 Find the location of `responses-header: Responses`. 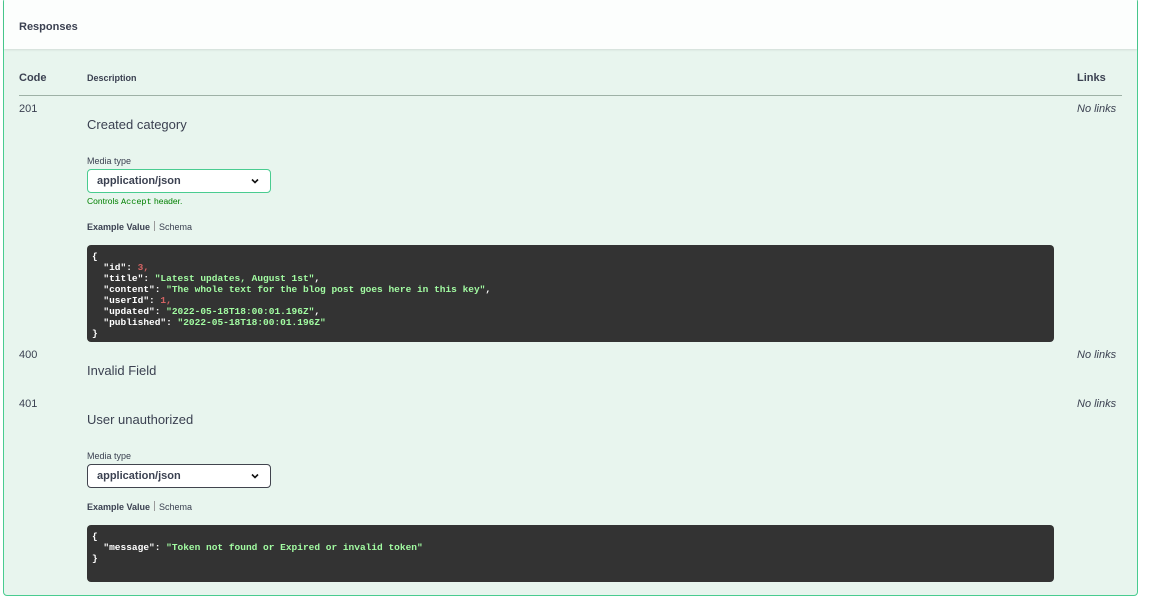

responses-header: Responses is located at coordinates (570, 24).